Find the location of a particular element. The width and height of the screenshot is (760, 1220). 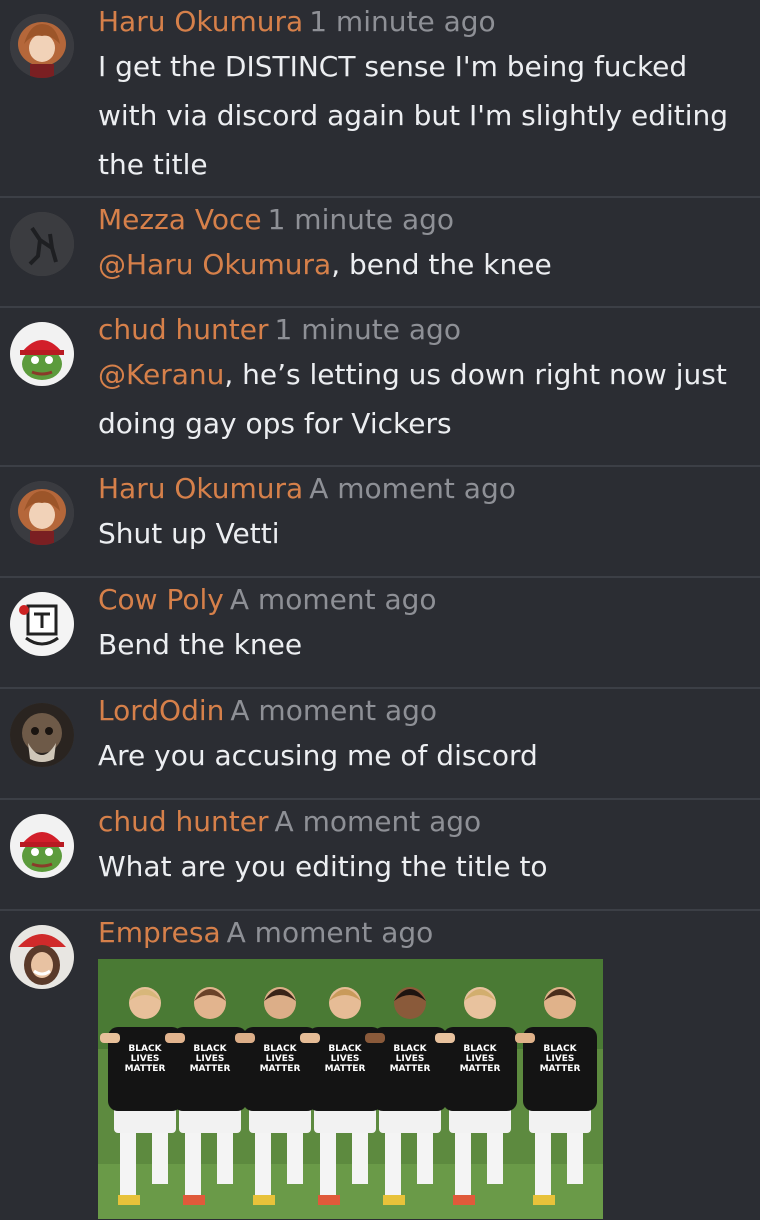

comment-text: @Haru Okumura, bend the knee is located at coordinates (425, 264).